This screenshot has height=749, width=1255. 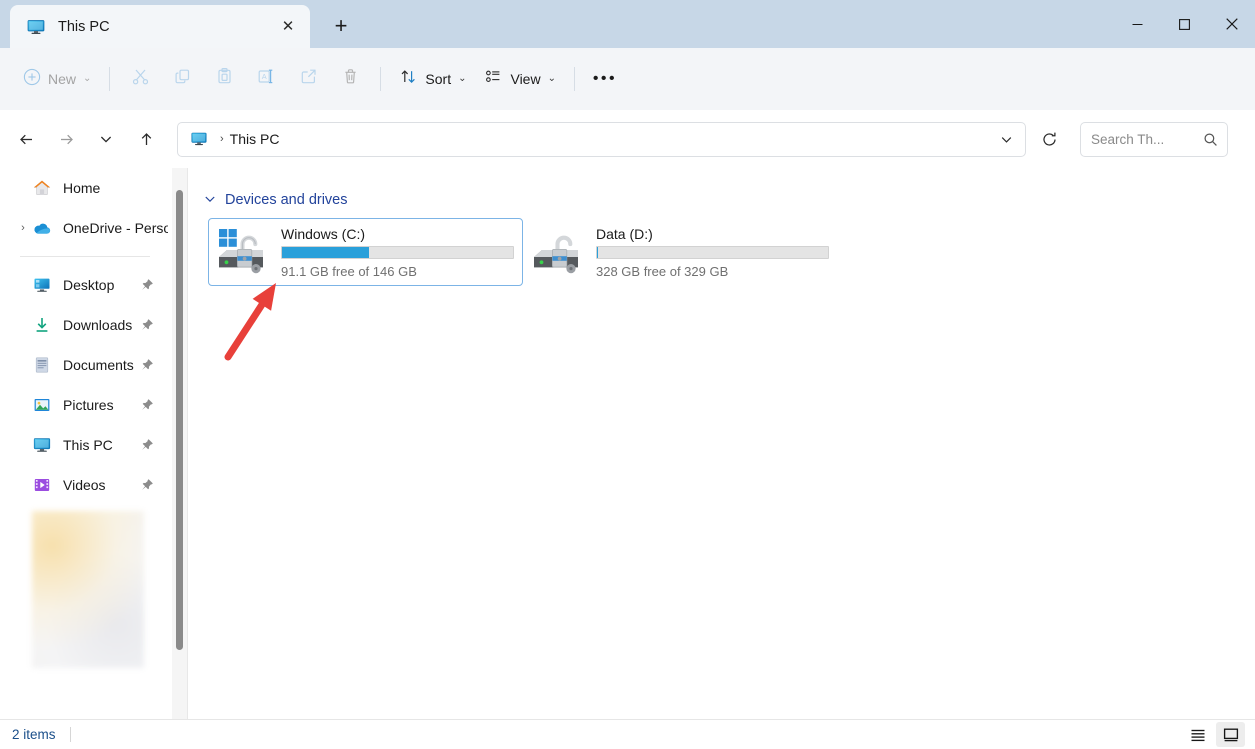 What do you see at coordinates (83, 285) in the screenshot?
I see `sidebar-item-desktop: Desktop` at bounding box center [83, 285].